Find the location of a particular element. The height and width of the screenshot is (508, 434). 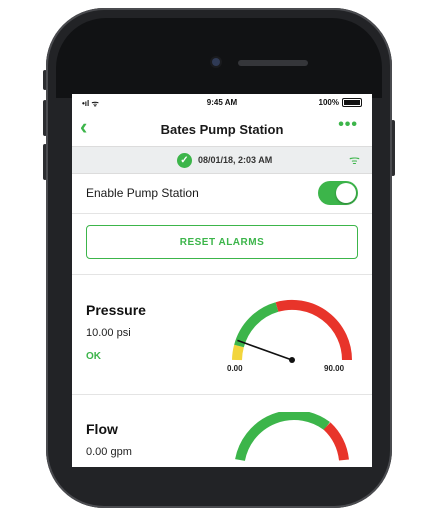

battery-icon is located at coordinates (352, 102).